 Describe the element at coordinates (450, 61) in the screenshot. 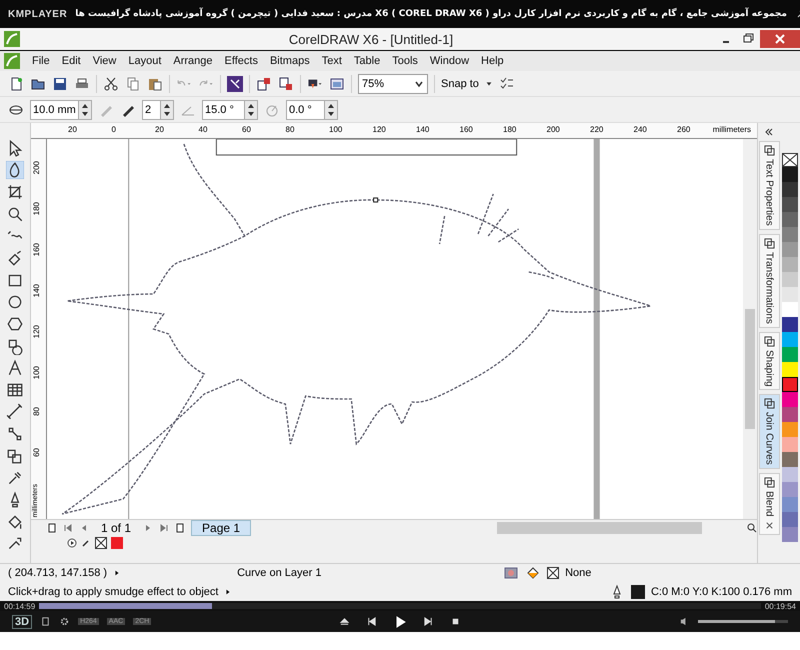

I see `menu-item: Window` at that location.